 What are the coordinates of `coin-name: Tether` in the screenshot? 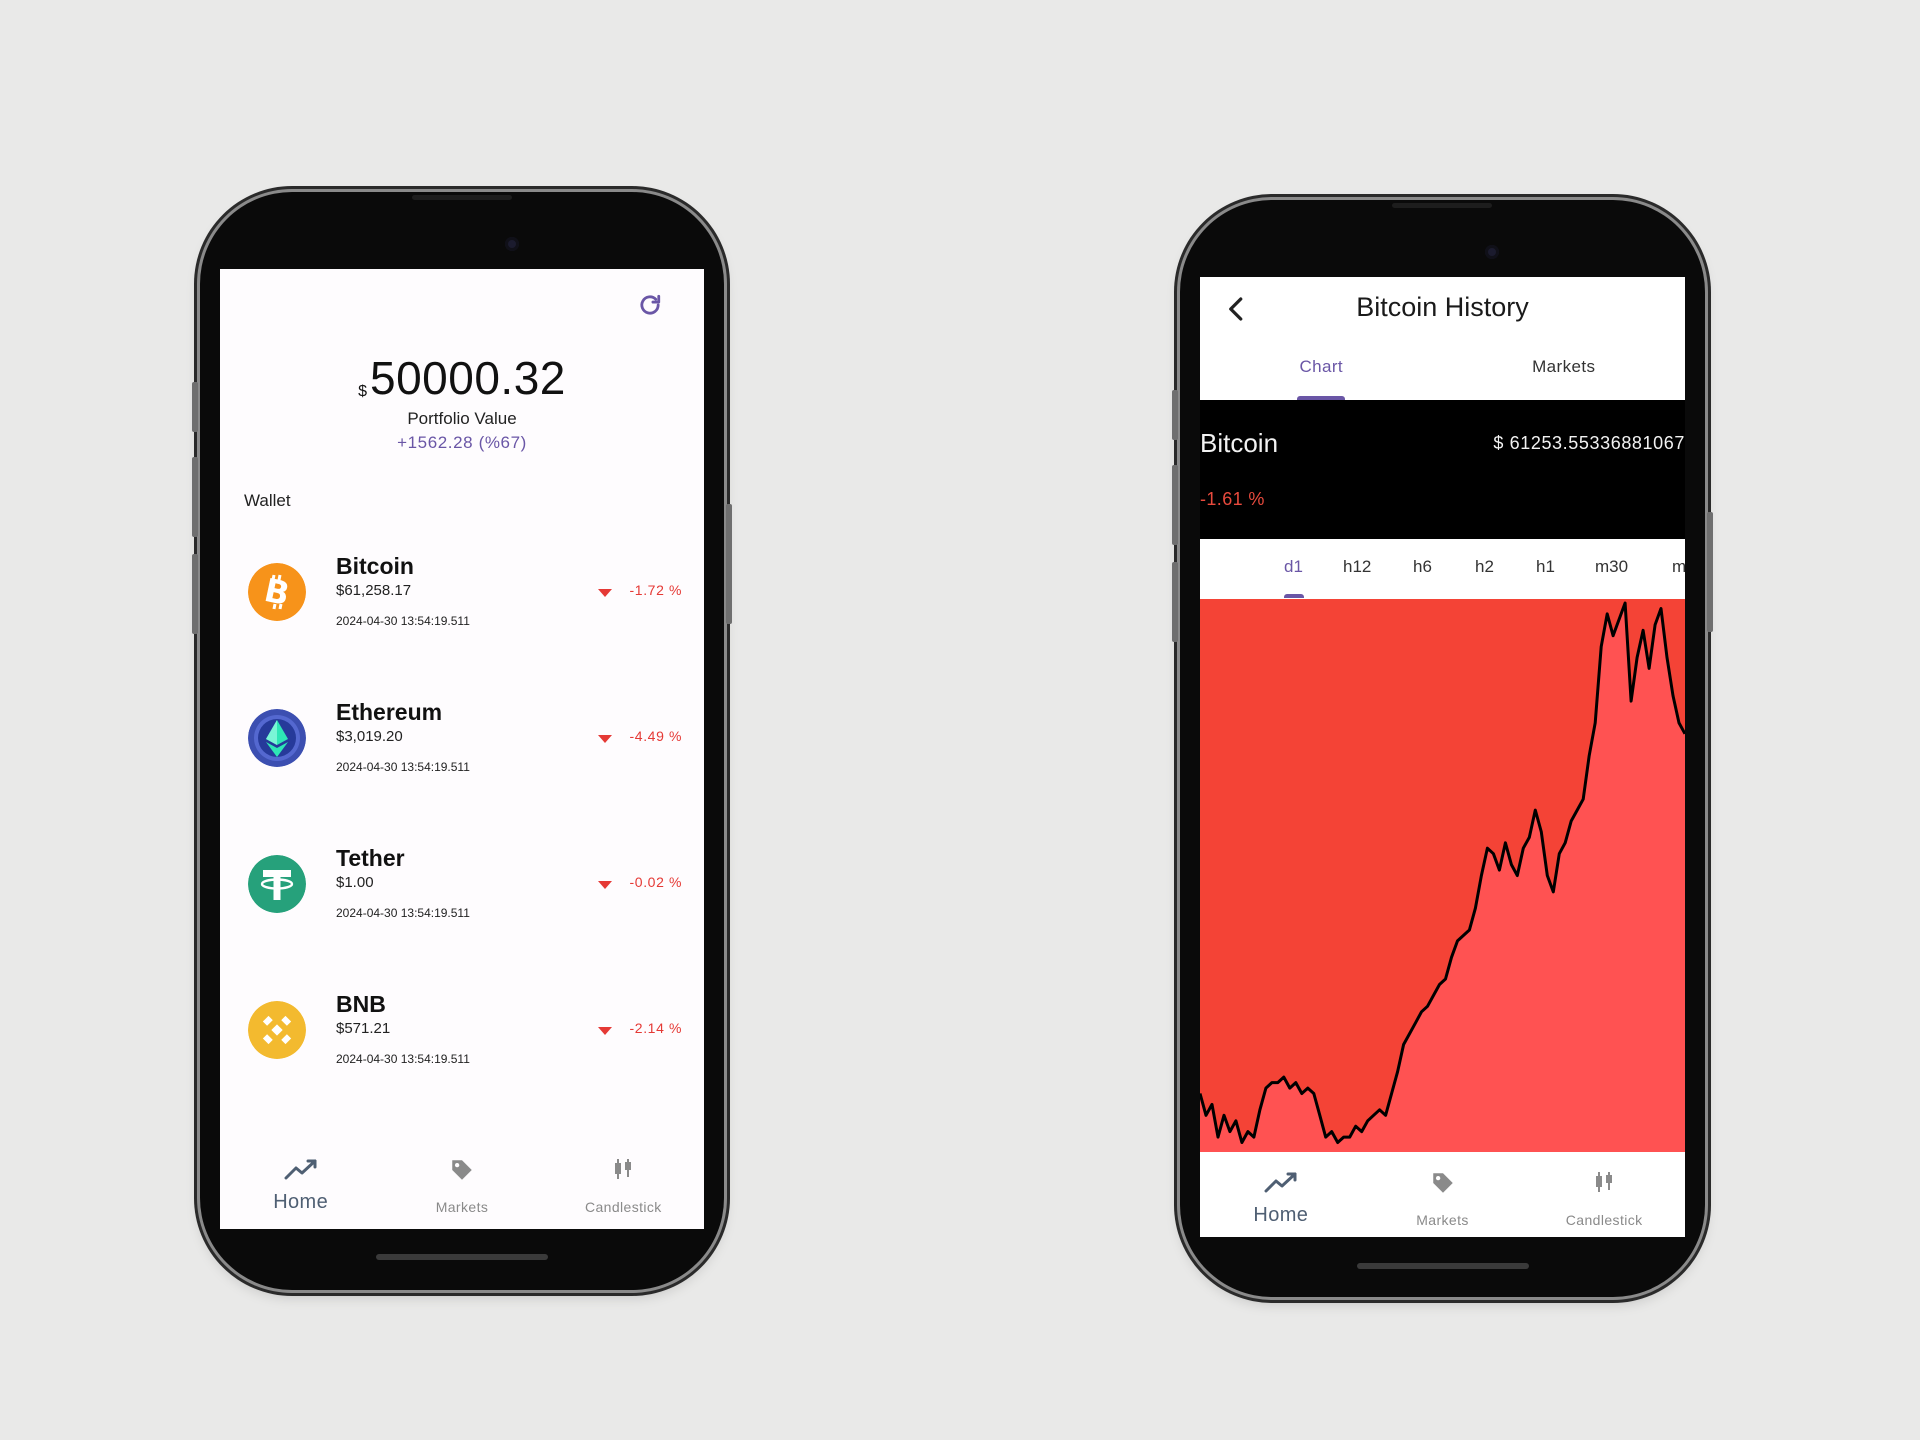 It's located at (370, 858).